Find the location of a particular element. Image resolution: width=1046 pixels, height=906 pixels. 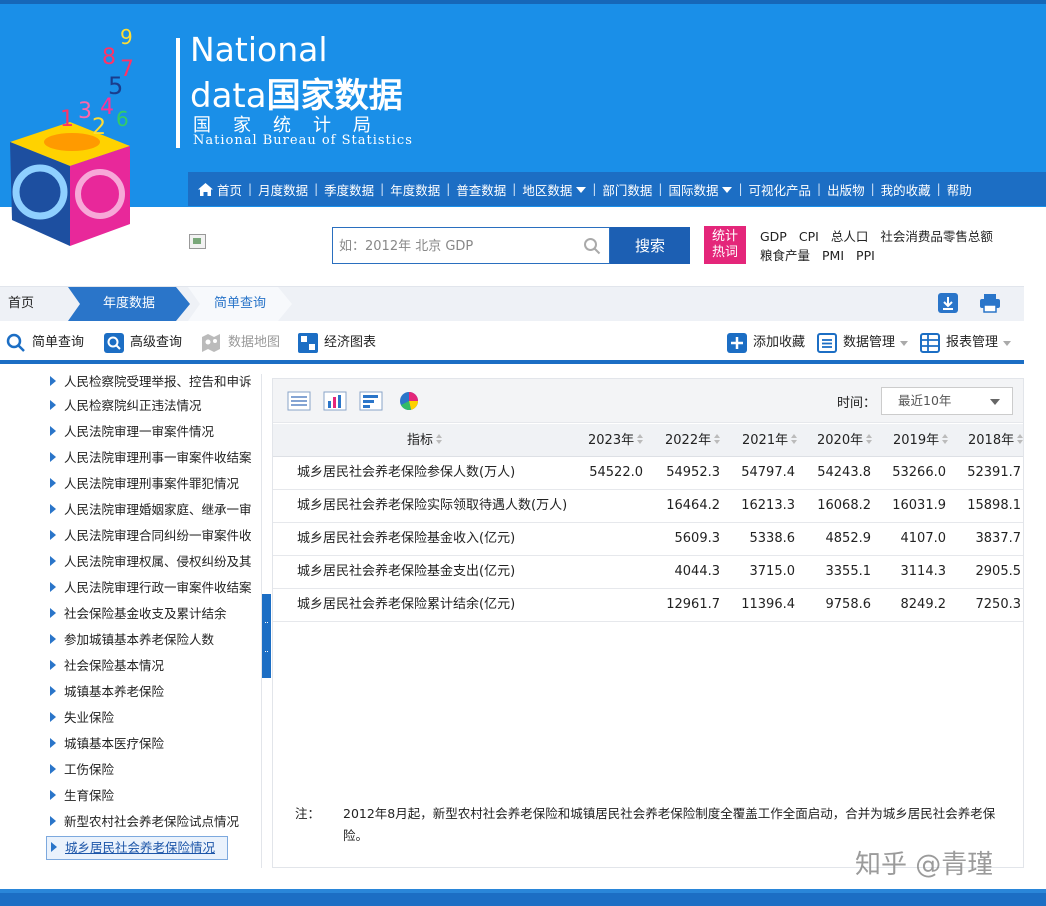

table-view-icon is located at coordinates (299, 401).